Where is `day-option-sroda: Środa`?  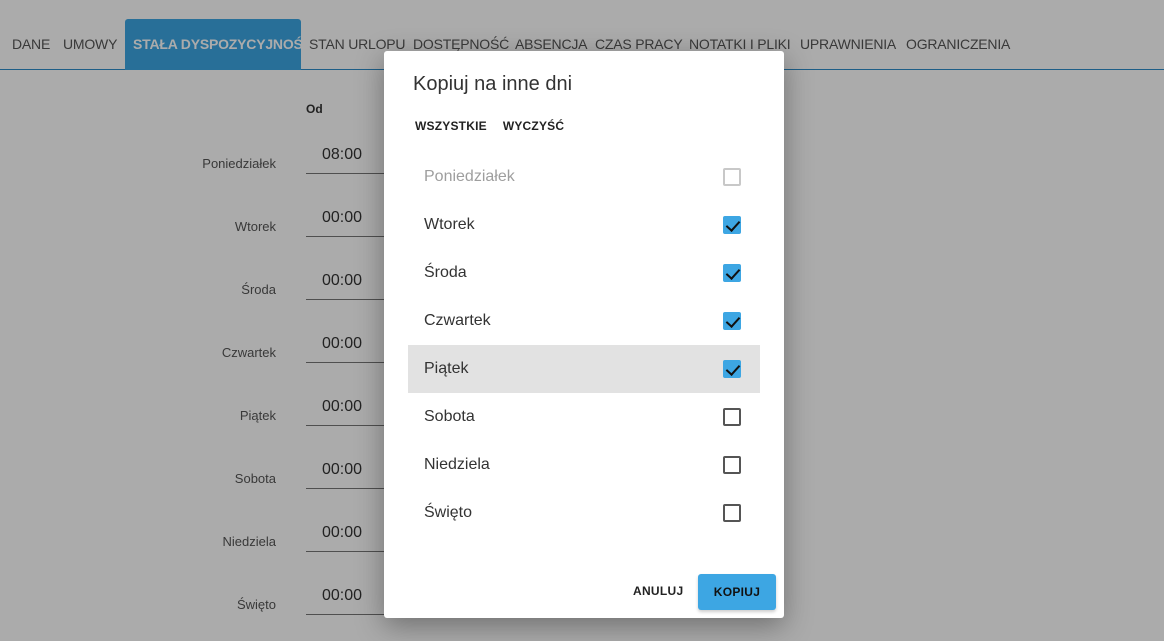
day-option-sroda: Środa is located at coordinates (584, 273).